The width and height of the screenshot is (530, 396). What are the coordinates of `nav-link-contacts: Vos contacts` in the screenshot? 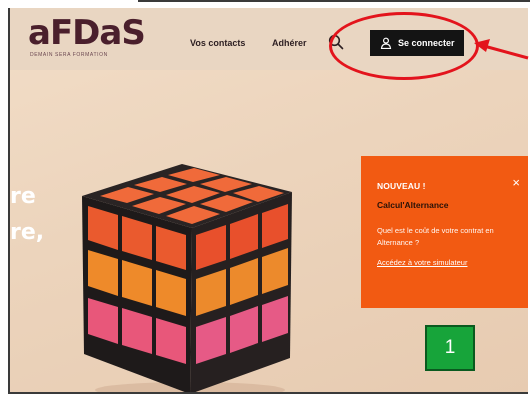 It's located at (217, 43).